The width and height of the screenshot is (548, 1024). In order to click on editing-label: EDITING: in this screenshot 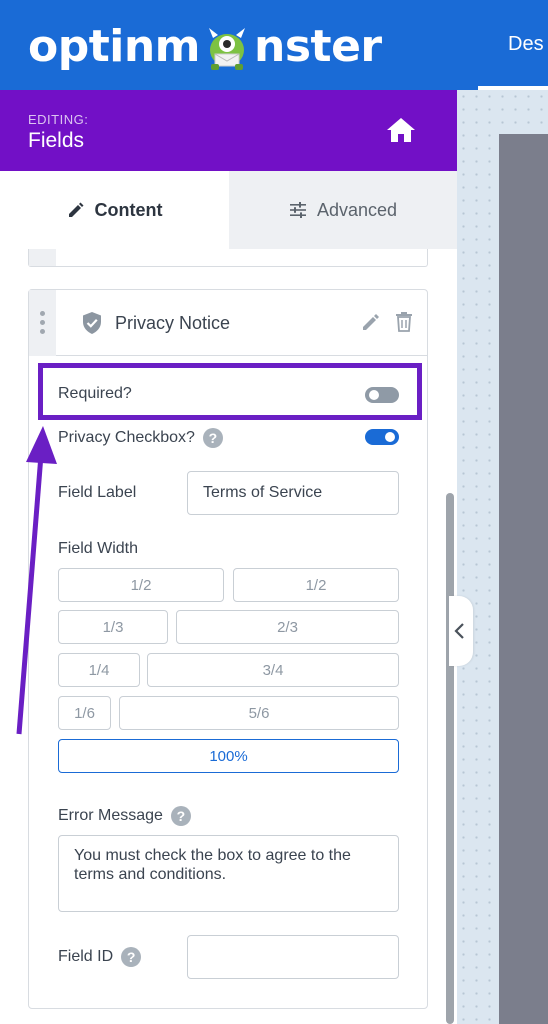, I will do `click(58, 119)`.